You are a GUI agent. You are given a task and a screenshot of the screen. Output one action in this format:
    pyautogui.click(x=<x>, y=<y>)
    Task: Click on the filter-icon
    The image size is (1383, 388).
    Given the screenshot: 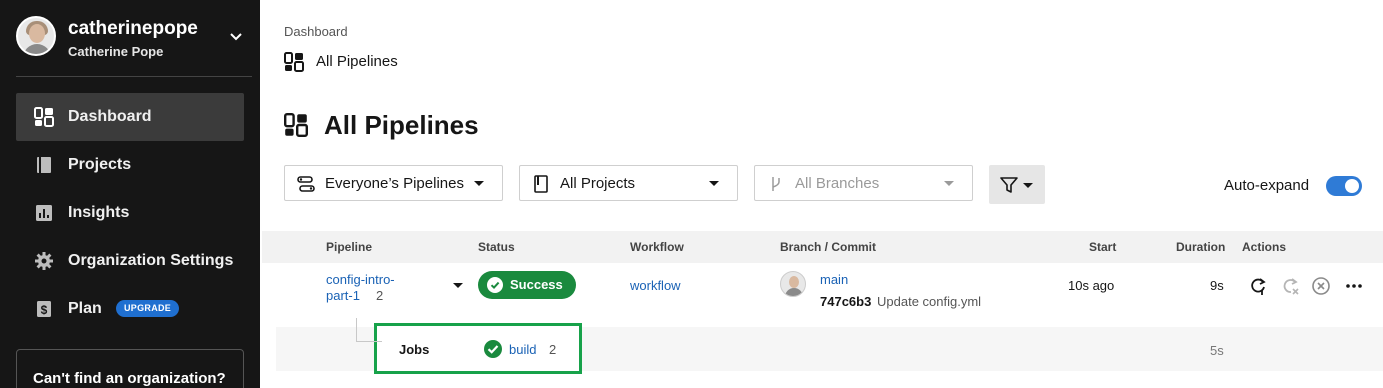 What is the action you would take?
    pyautogui.click(x=1009, y=185)
    